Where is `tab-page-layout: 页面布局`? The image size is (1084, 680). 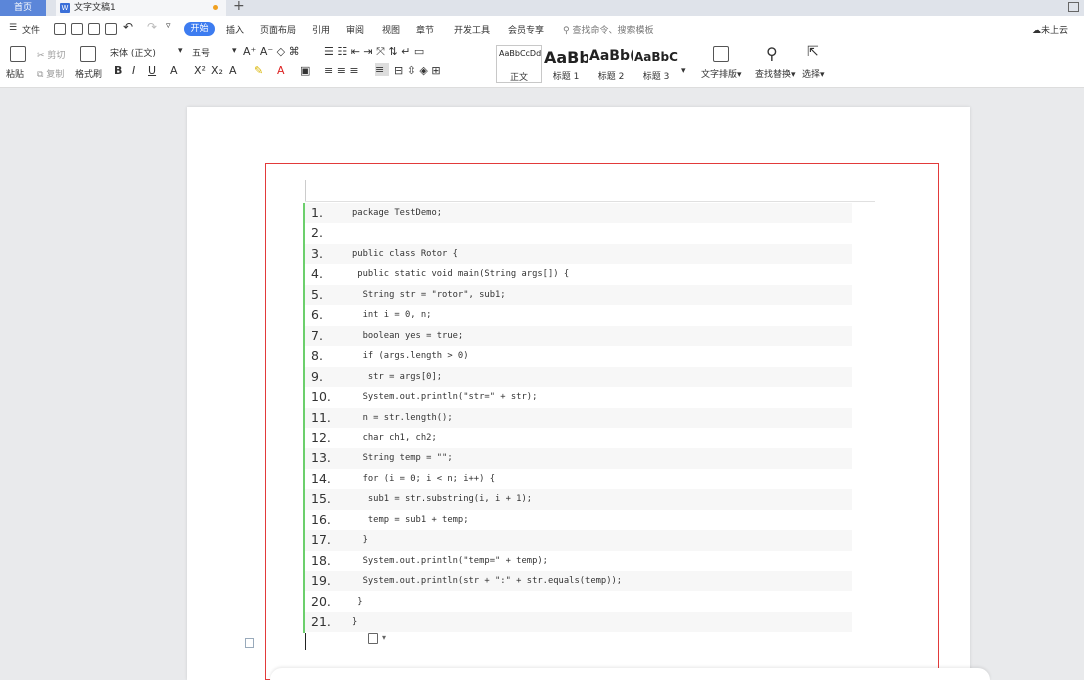
tab-page-layout: 页面布局 is located at coordinates (278, 29).